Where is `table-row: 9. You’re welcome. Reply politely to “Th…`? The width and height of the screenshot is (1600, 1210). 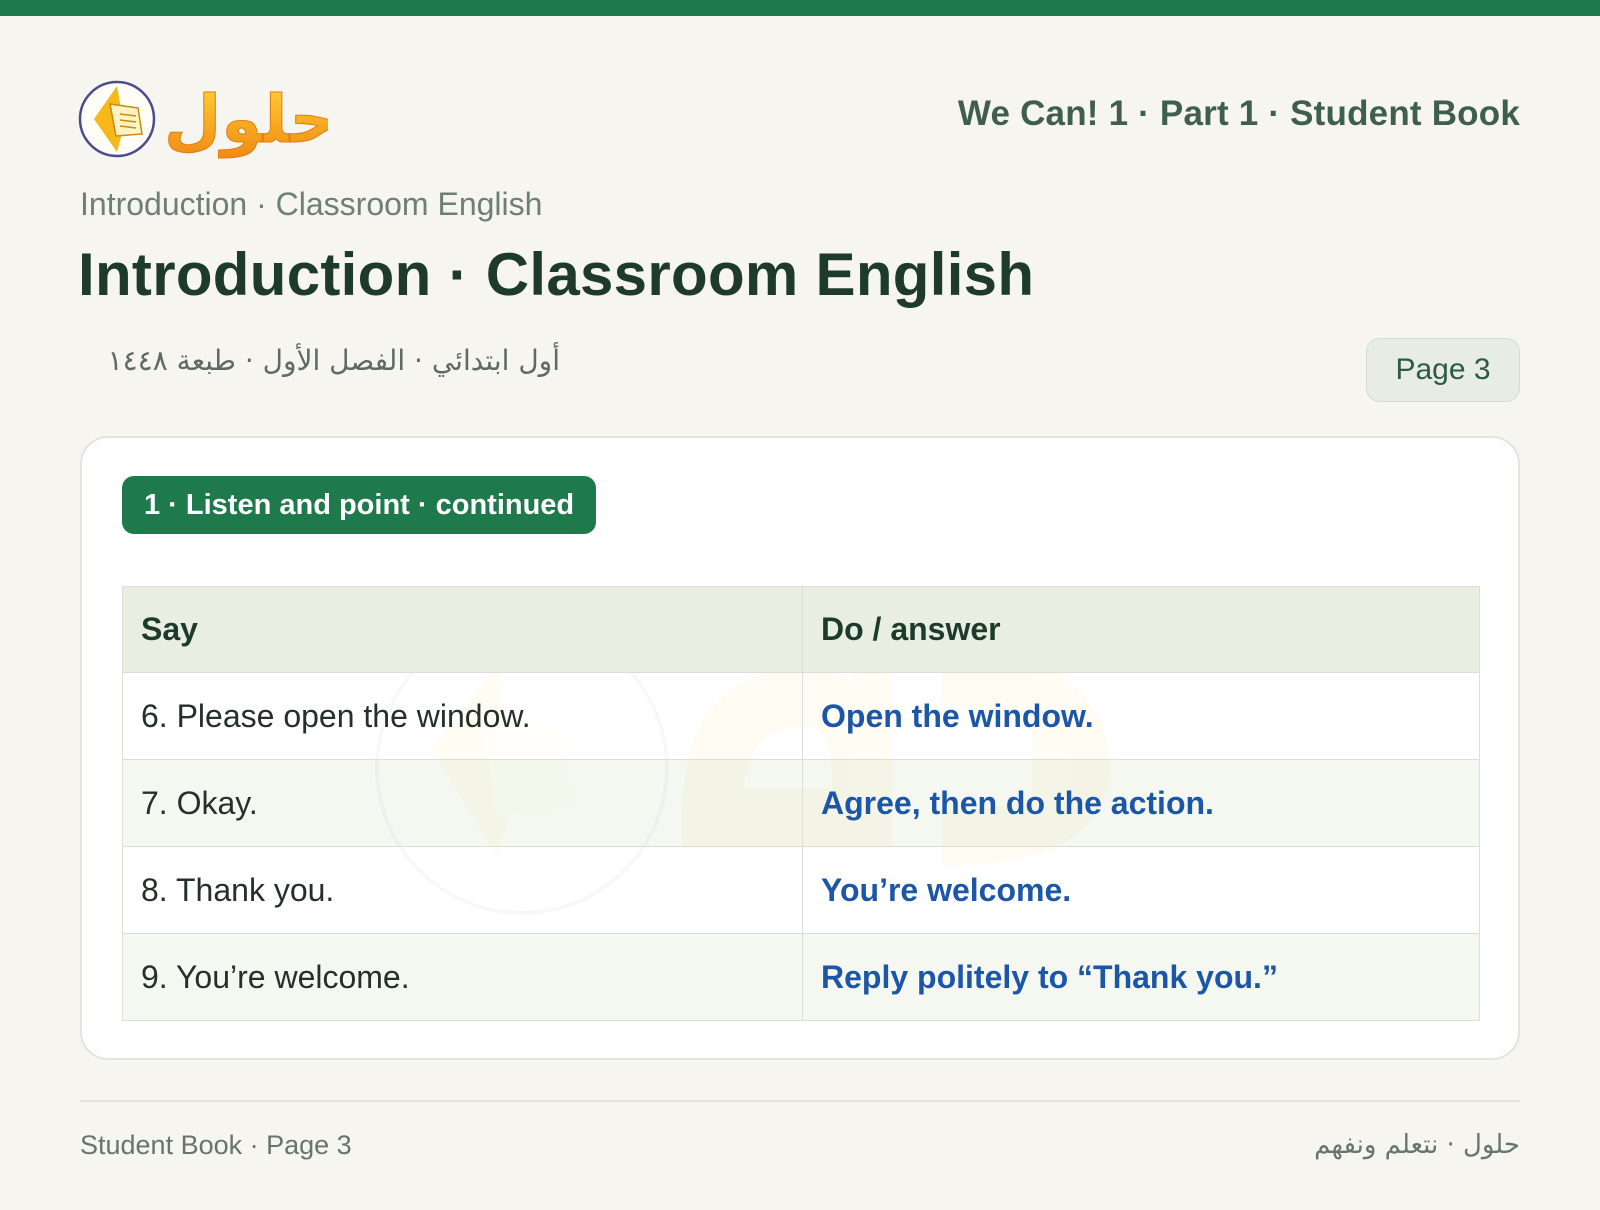 table-row: 9. You’re welcome. Reply politely to “Th… is located at coordinates (801, 977).